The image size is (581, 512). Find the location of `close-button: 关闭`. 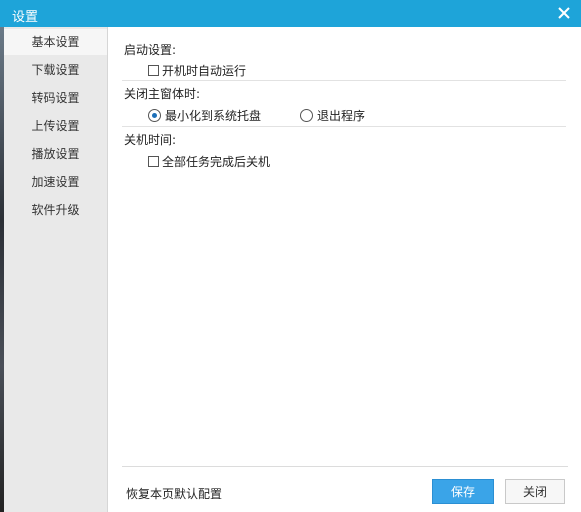

close-button: 关闭 is located at coordinates (535, 491).